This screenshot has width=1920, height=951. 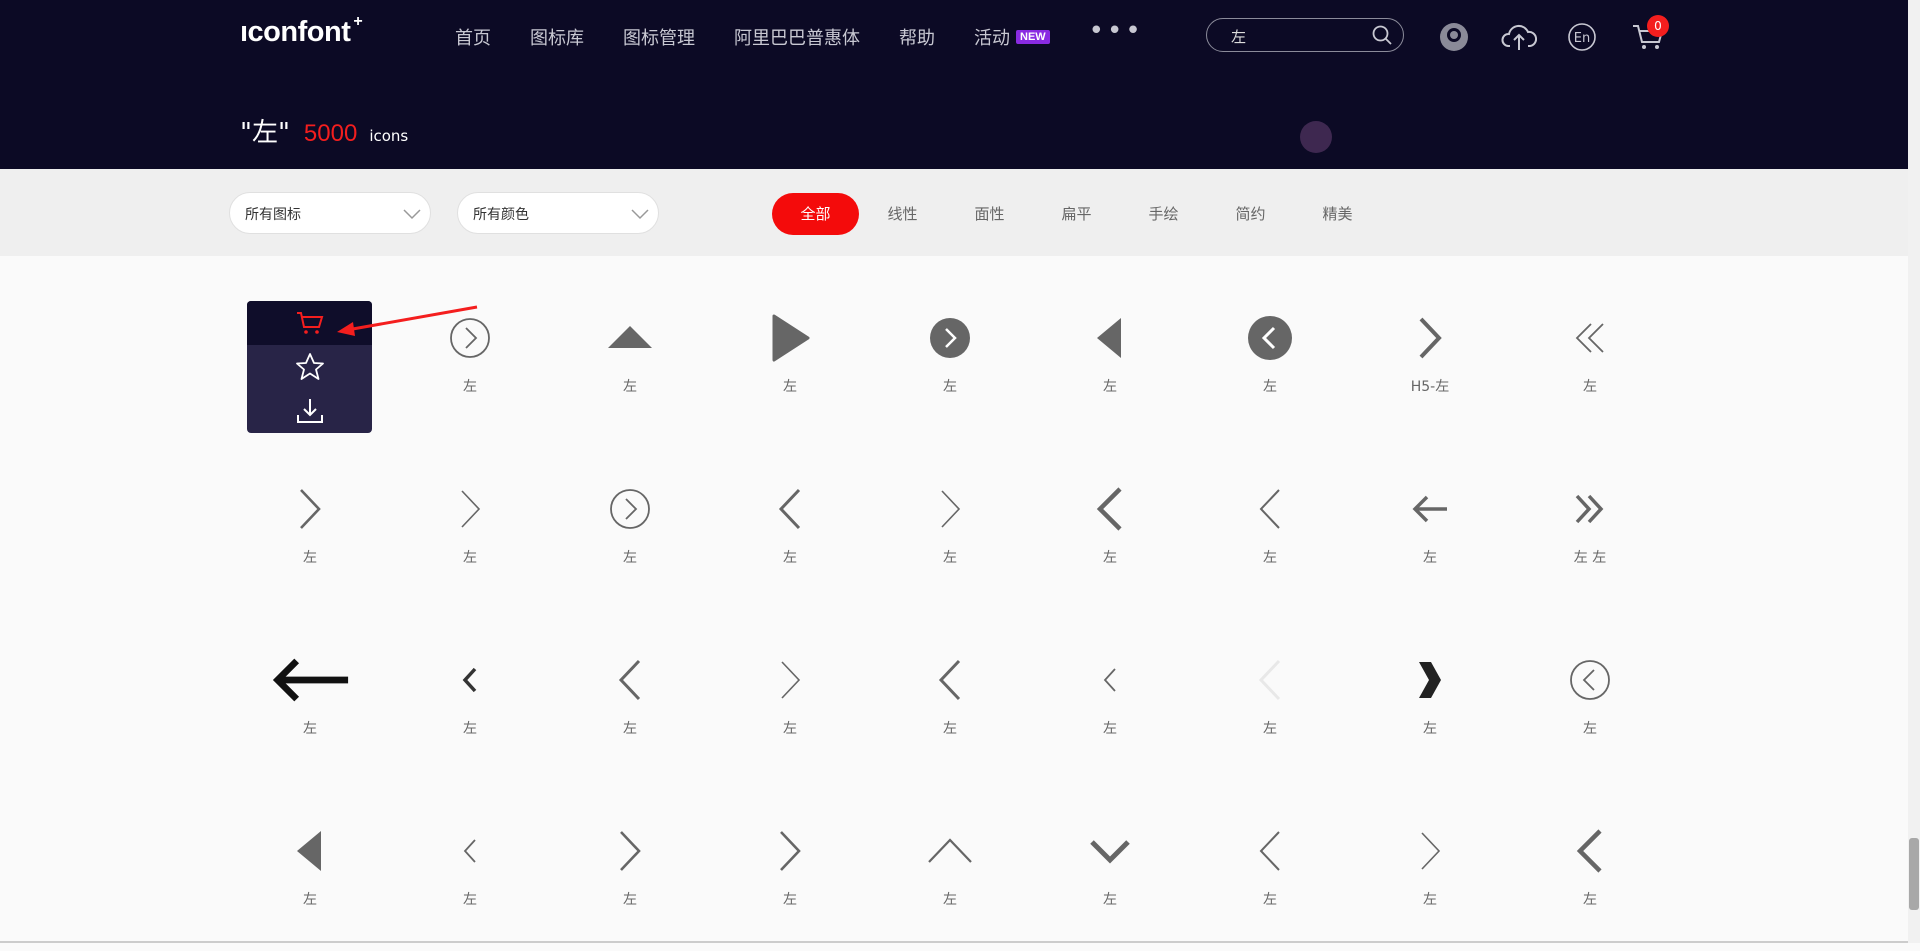 I want to click on favorite-button, so click(x=309, y=367).